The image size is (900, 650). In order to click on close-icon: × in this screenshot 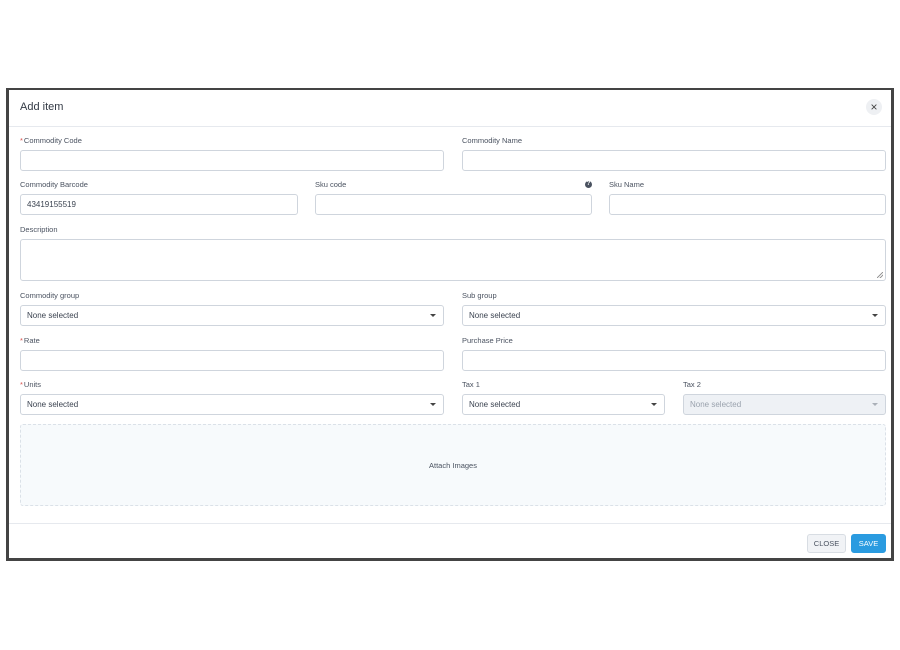, I will do `click(874, 107)`.